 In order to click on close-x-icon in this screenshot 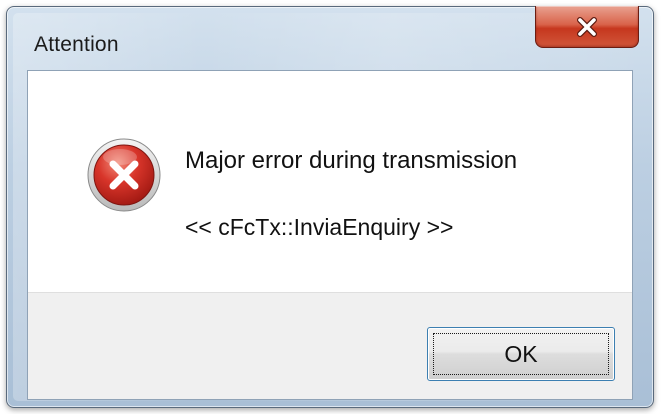, I will do `click(587, 26)`.